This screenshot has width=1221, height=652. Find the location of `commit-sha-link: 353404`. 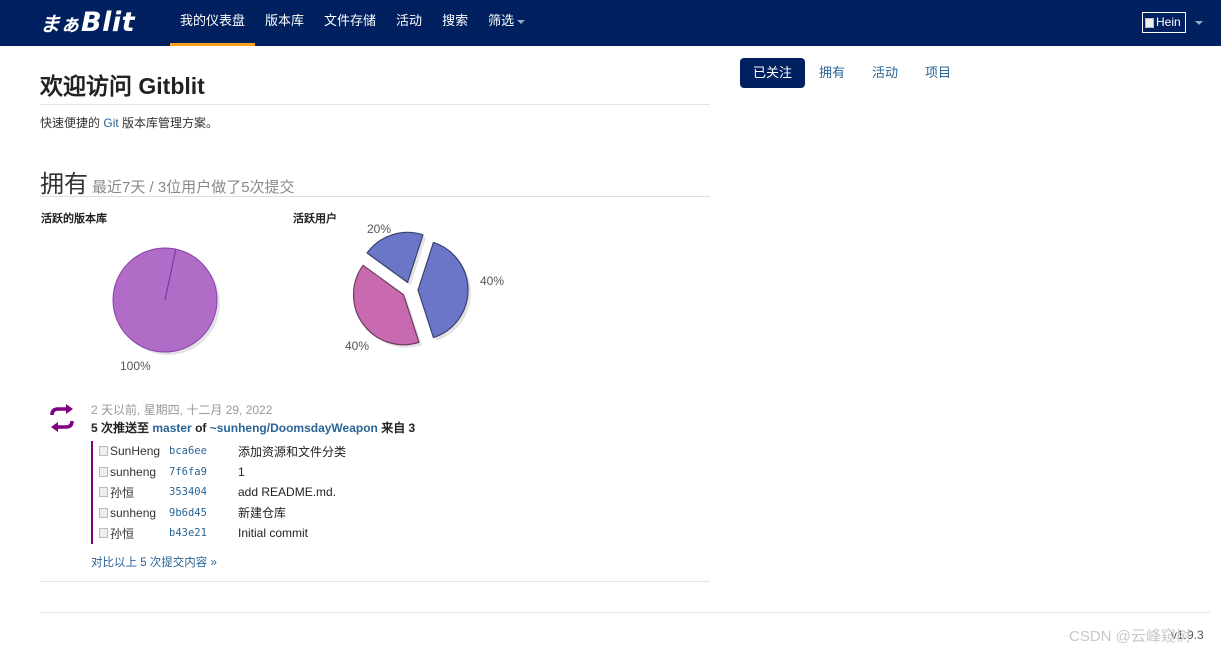

commit-sha-link: 353404 is located at coordinates (203, 492).